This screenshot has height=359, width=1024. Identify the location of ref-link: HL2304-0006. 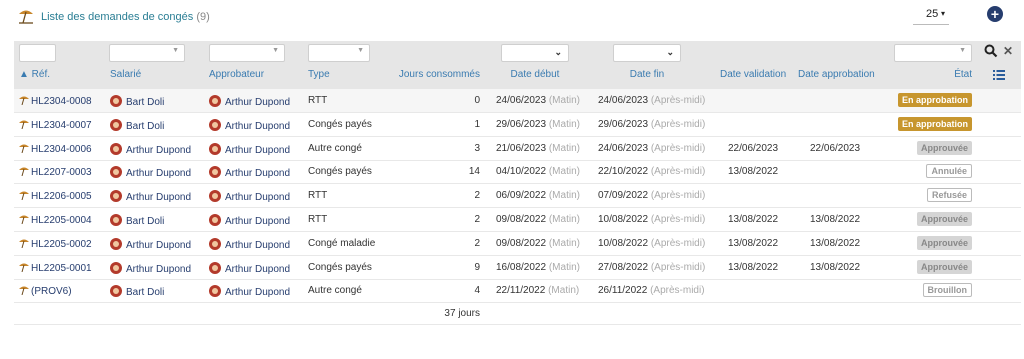
(55, 149).